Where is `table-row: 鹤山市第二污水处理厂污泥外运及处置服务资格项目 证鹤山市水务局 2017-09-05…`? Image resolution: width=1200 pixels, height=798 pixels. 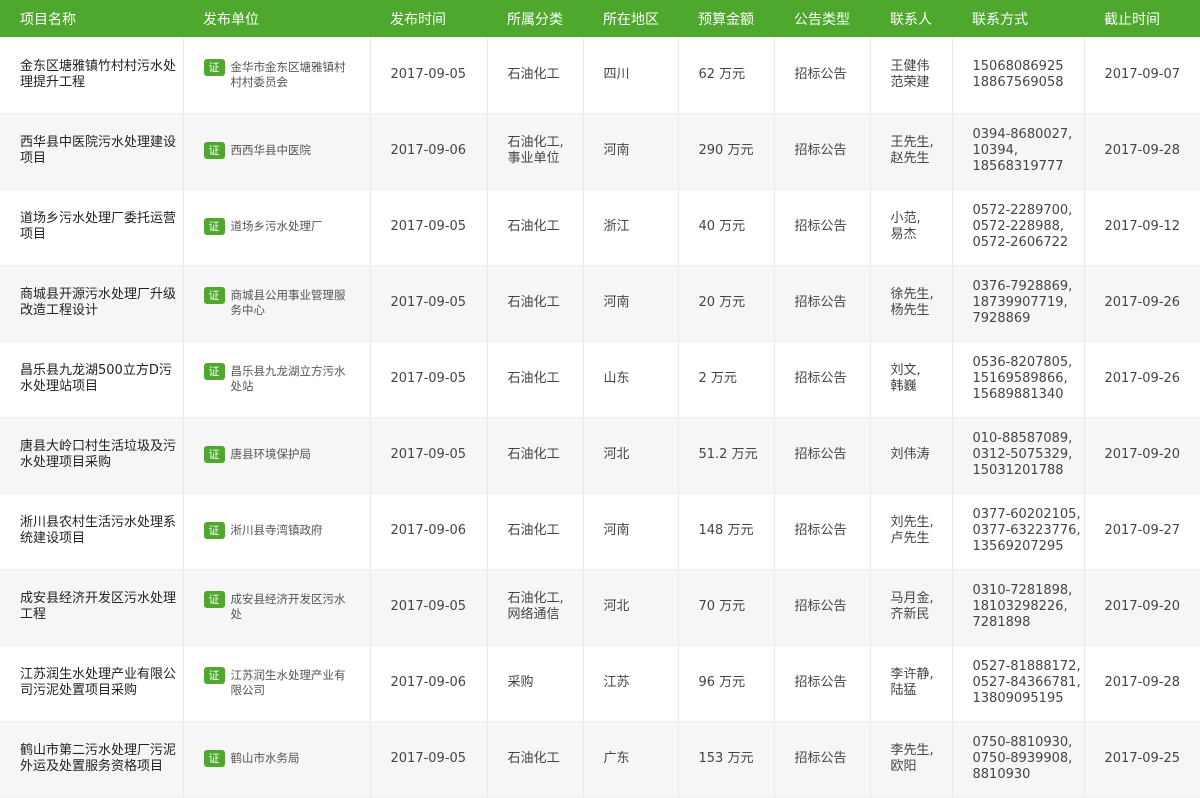
table-row: 鹤山市第二污水处理厂污泥外运及处置服务资格项目 证鹤山市水务局 2017-09-05… is located at coordinates (600, 759).